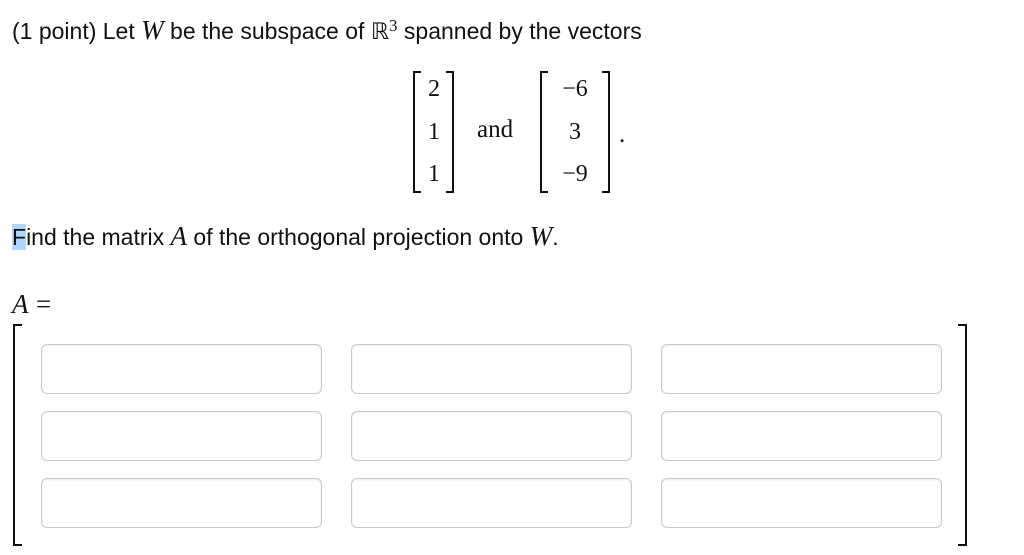 This screenshot has width=1024, height=555. I want to click on question-part2: of the orthogonal projection onto, so click(358, 237).